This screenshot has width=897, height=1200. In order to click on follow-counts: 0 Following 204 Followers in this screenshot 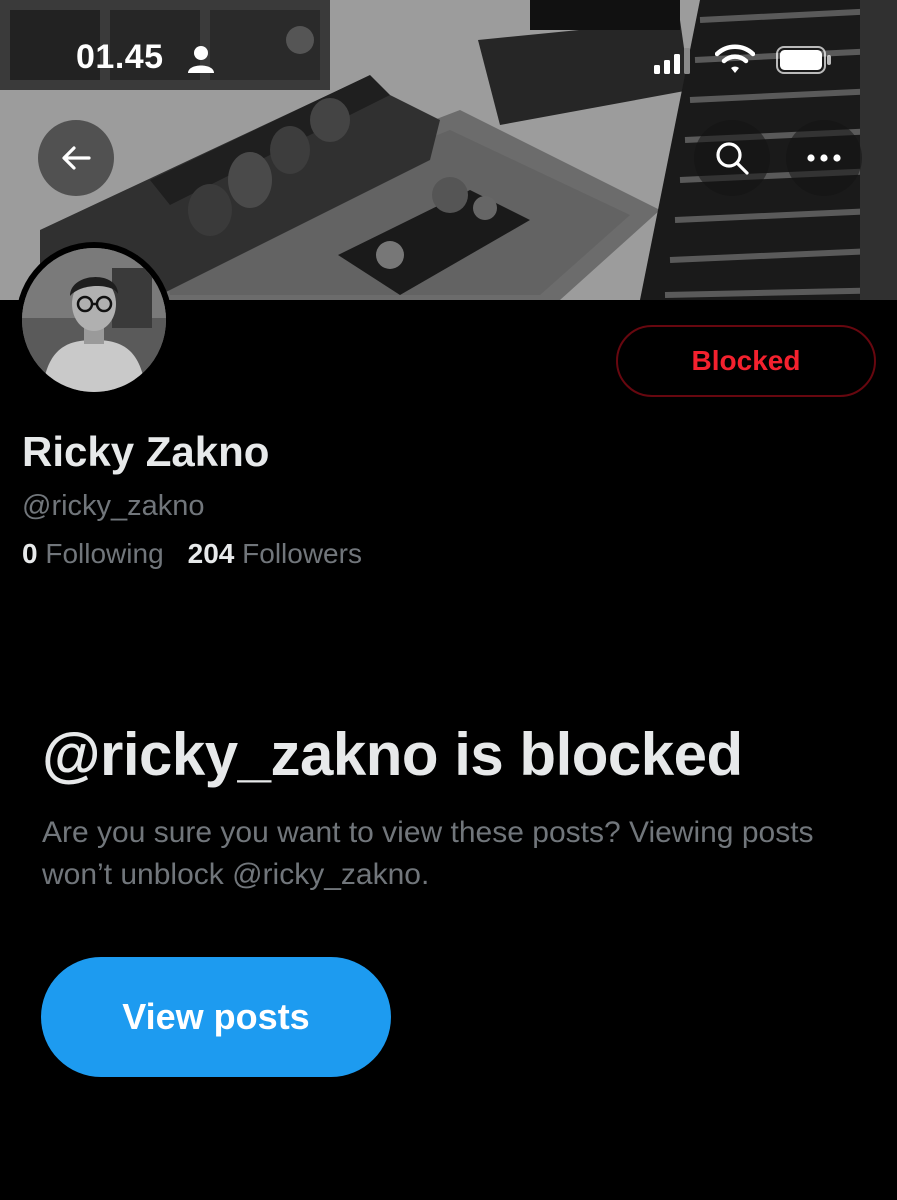, I will do `click(192, 554)`.